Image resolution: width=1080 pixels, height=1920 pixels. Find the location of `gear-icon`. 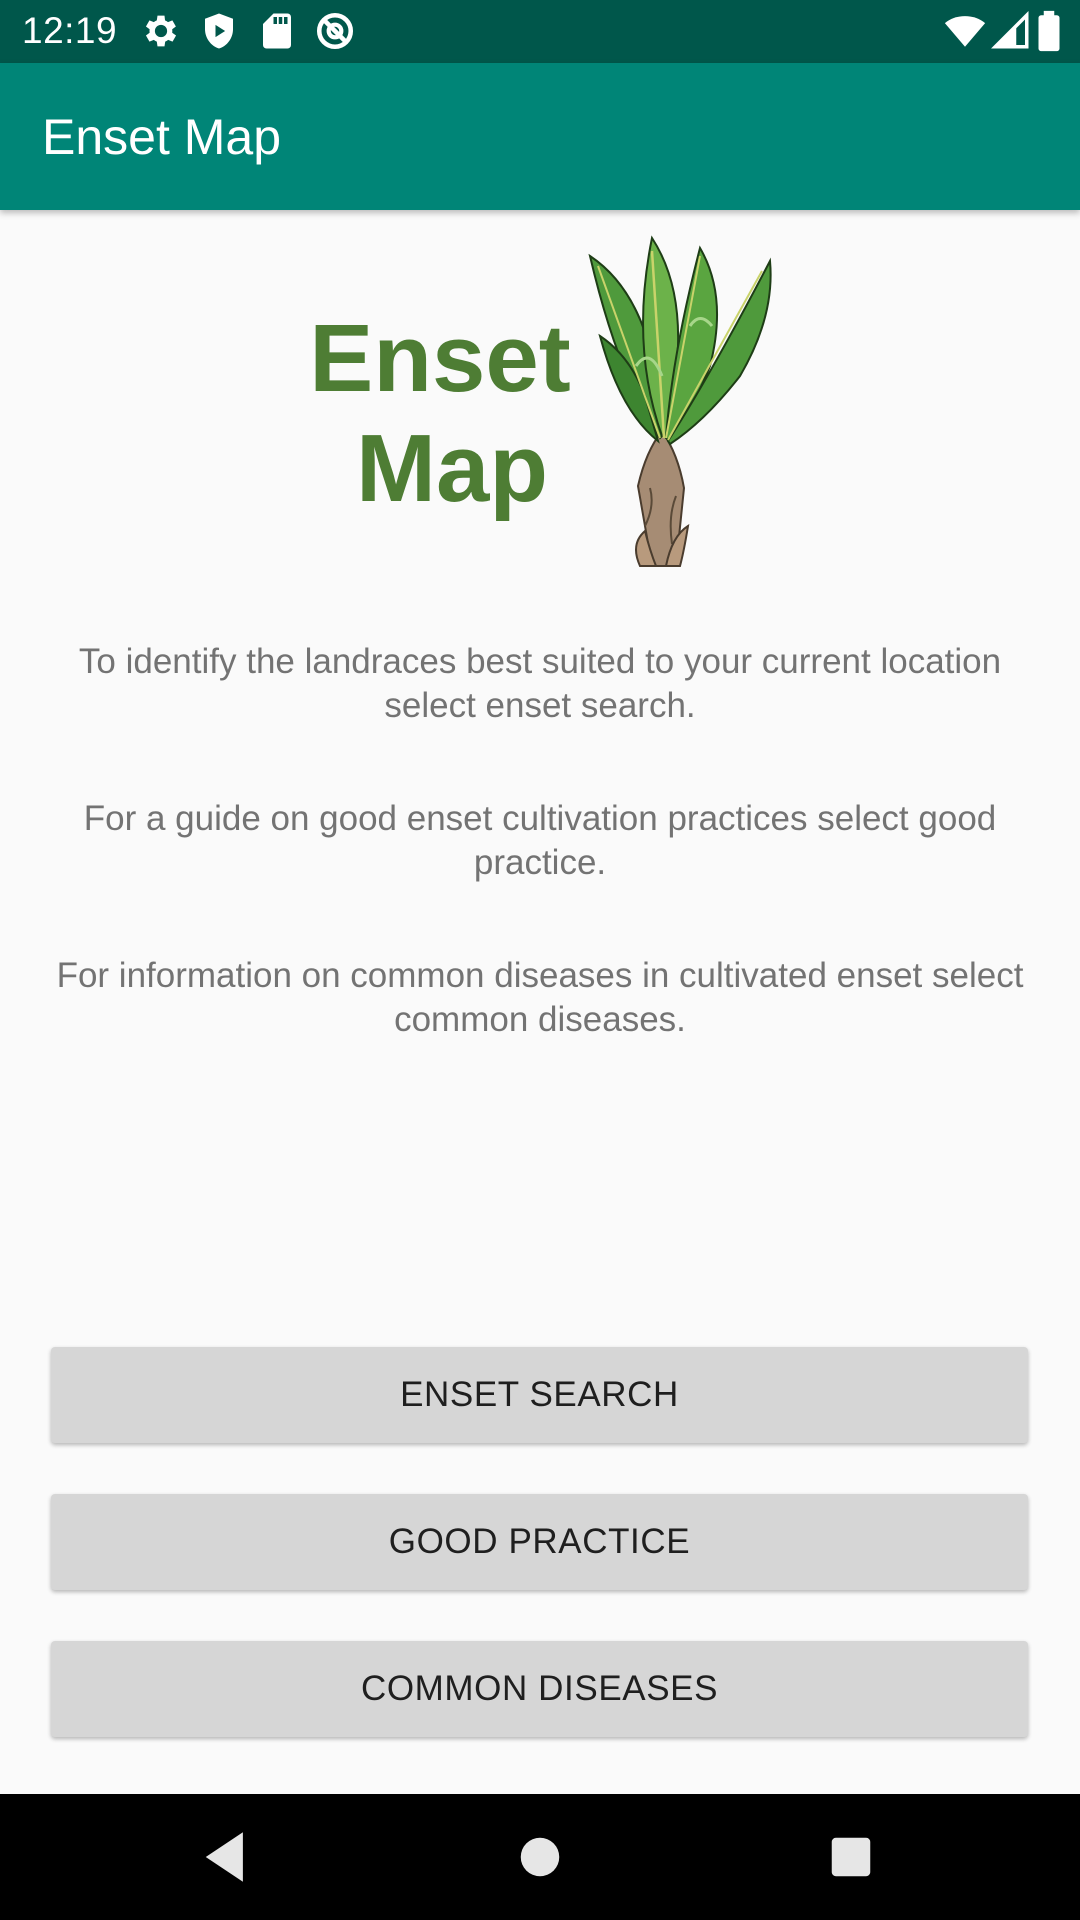

gear-icon is located at coordinates (161, 31).